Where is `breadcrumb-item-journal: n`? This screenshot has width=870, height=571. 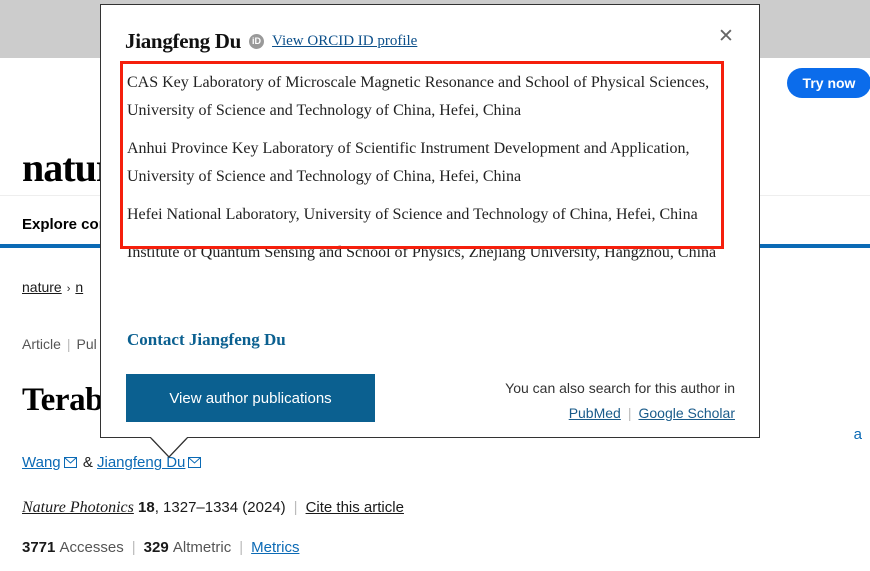
breadcrumb-item-journal: n is located at coordinates (79, 287).